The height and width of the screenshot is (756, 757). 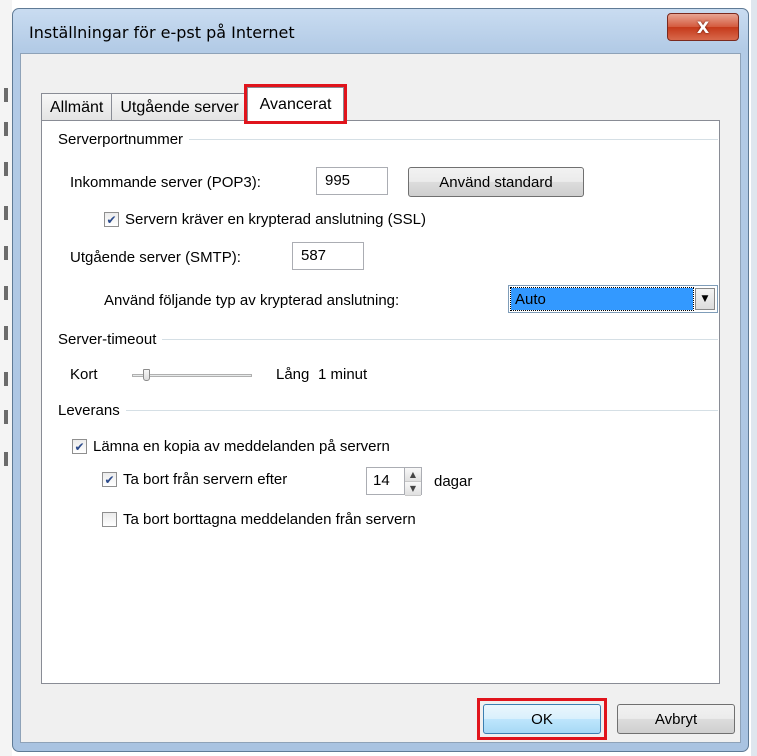 What do you see at coordinates (111, 219) in the screenshot?
I see `ssl-checkbox: ✔` at bounding box center [111, 219].